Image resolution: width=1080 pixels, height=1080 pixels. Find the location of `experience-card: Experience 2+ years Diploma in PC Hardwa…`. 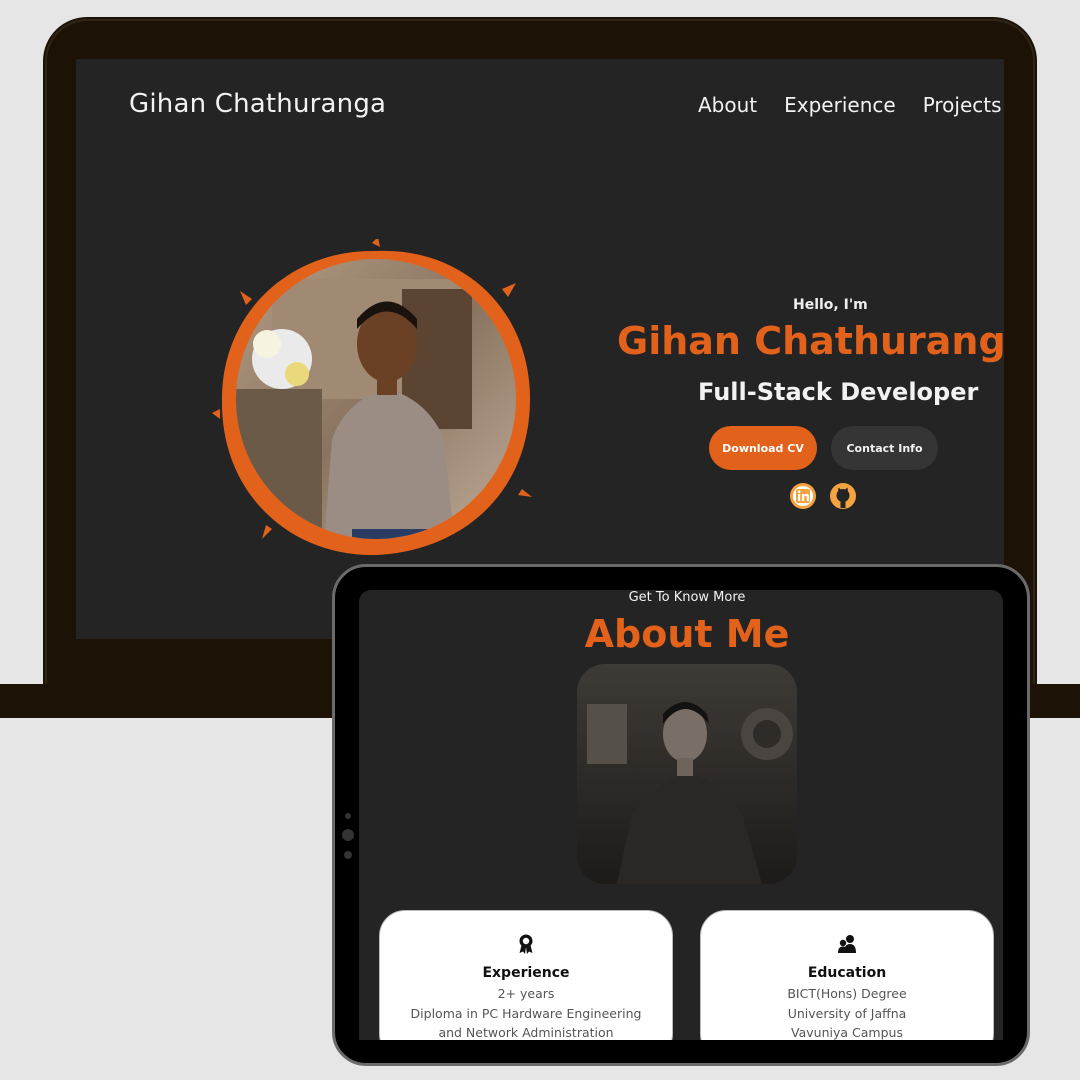

experience-card: Experience 2+ years Diploma in PC Hardwa… is located at coordinates (526, 975).